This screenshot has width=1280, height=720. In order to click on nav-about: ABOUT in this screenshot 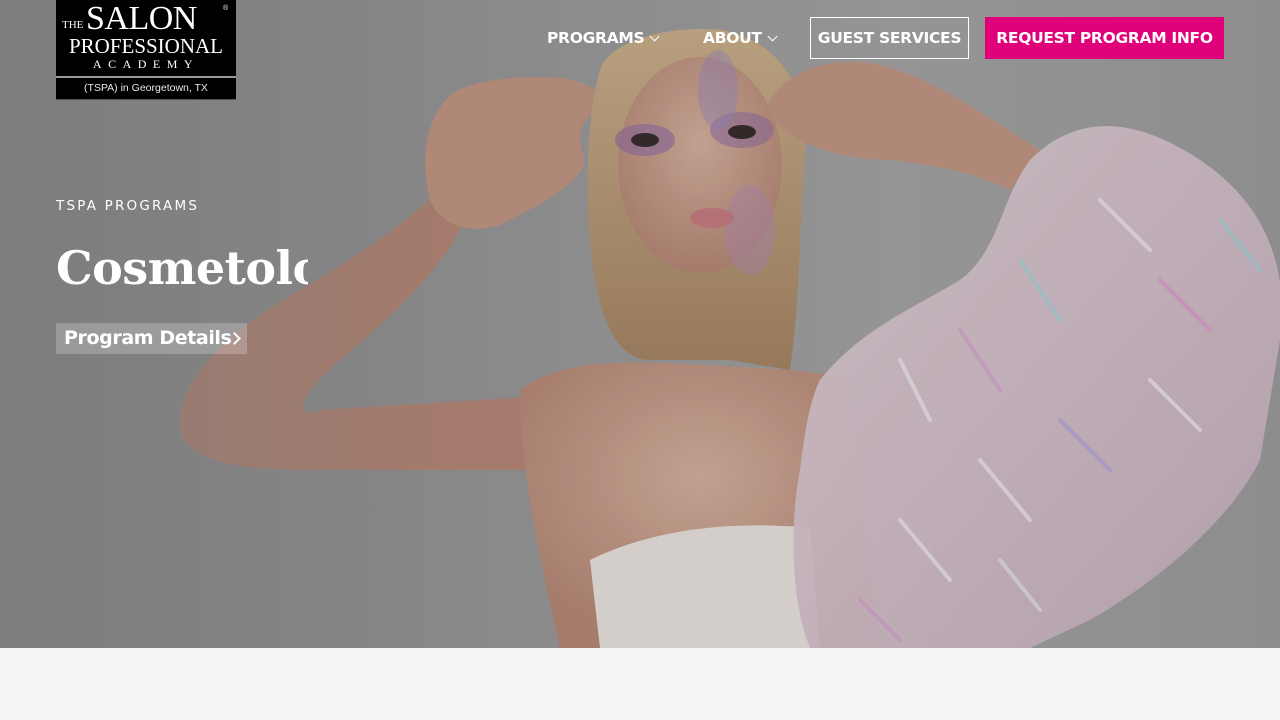, I will do `click(740, 38)`.